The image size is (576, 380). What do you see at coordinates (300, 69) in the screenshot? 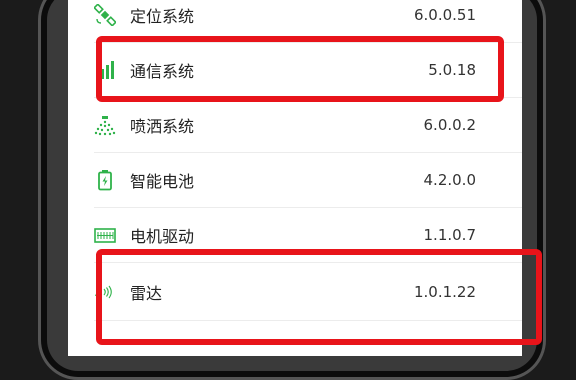
I see `highlight-box-communication-system` at bounding box center [300, 69].